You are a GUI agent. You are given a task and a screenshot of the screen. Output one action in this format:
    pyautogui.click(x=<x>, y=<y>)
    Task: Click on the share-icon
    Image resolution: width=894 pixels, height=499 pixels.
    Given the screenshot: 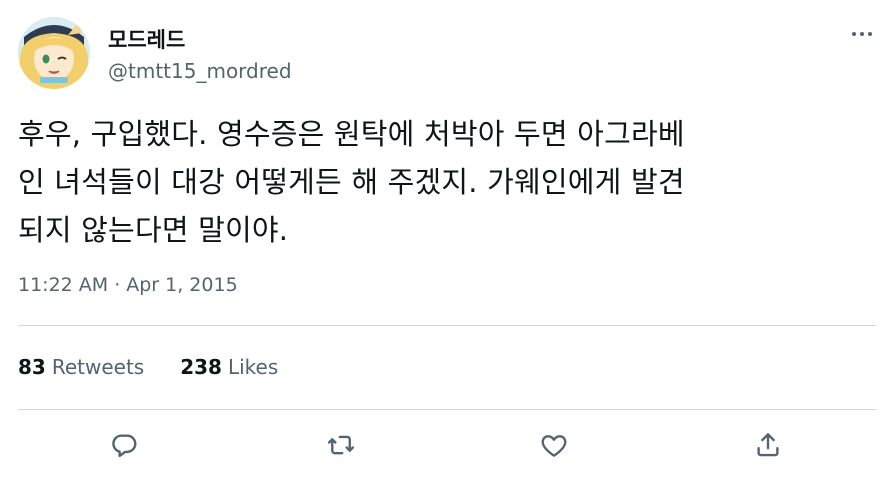 What is the action you would take?
    pyautogui.click(x=768, y=445)
    